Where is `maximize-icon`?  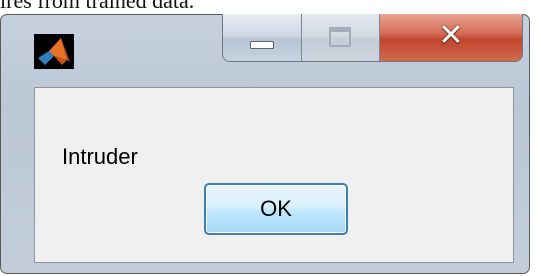 maximize-icon is located at coordinates (340, 37).